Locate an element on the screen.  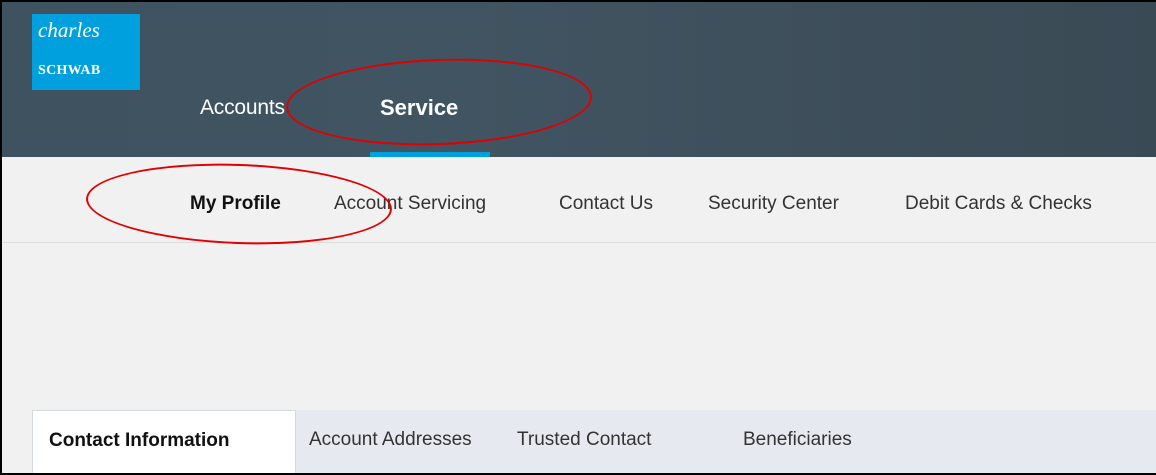
charles-schwab-logo: charles SCHWAB is located at coordinates (86, 52).